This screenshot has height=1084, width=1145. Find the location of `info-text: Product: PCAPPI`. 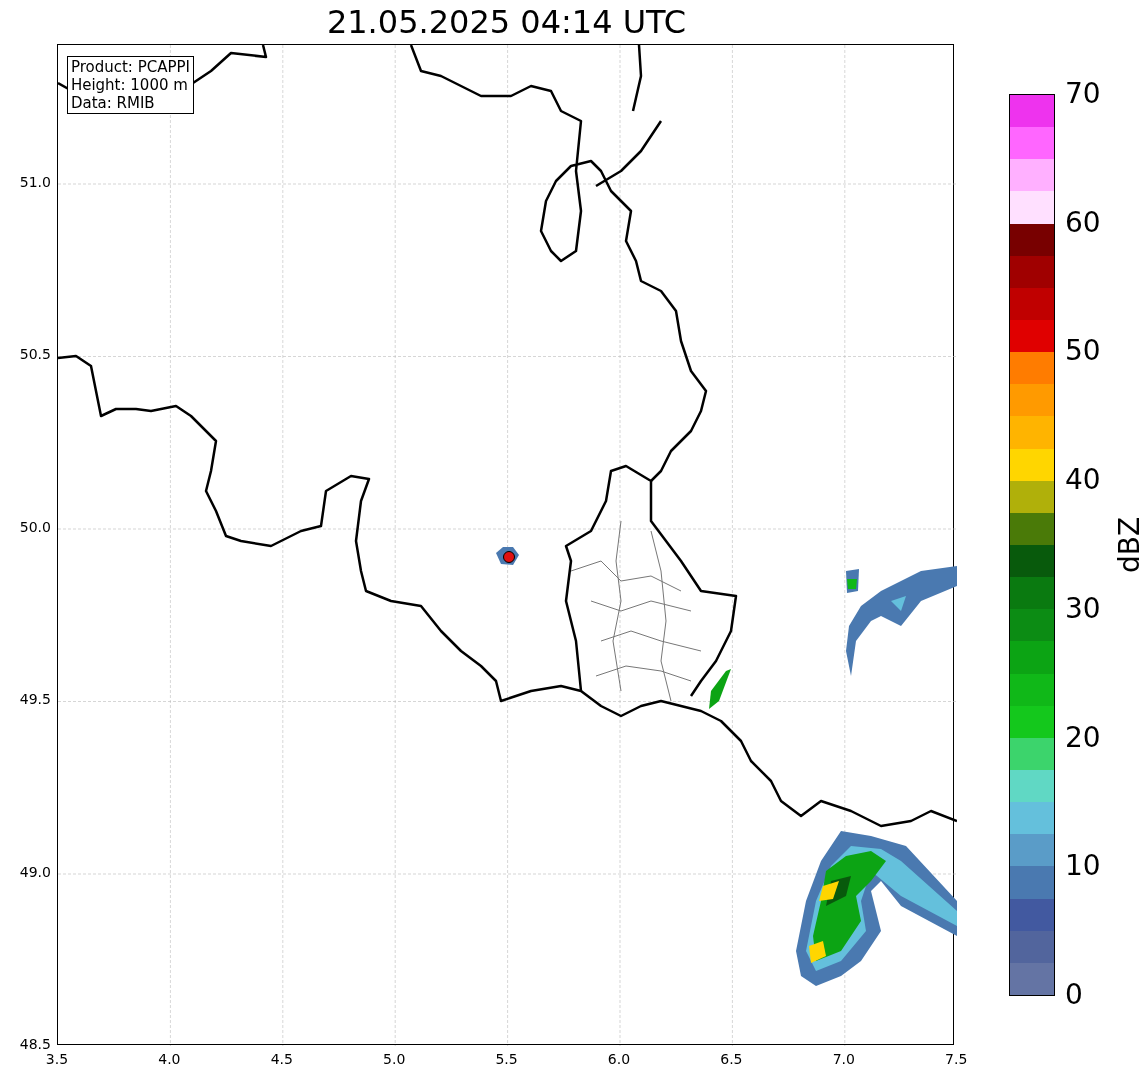

info-text: Product: PCAPPI is located at coordinates (130, 67).